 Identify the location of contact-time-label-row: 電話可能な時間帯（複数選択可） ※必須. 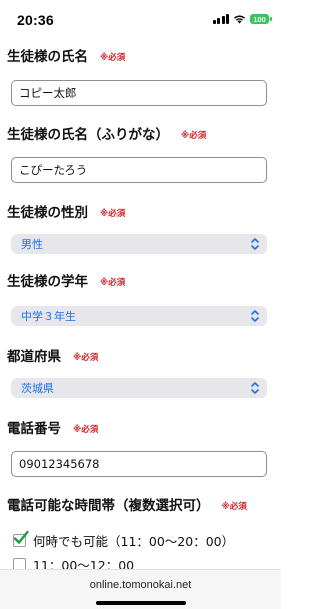
(127, 504).